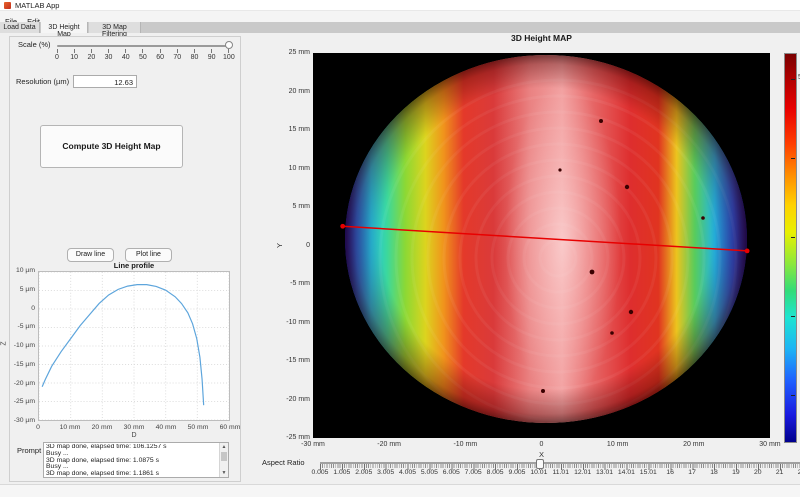 The image size is (800, 497). What do you see at coordinates (541, 454) in the screenshot?
I see `height-map-x-axis-label: X` at bounding box center [541, 454].